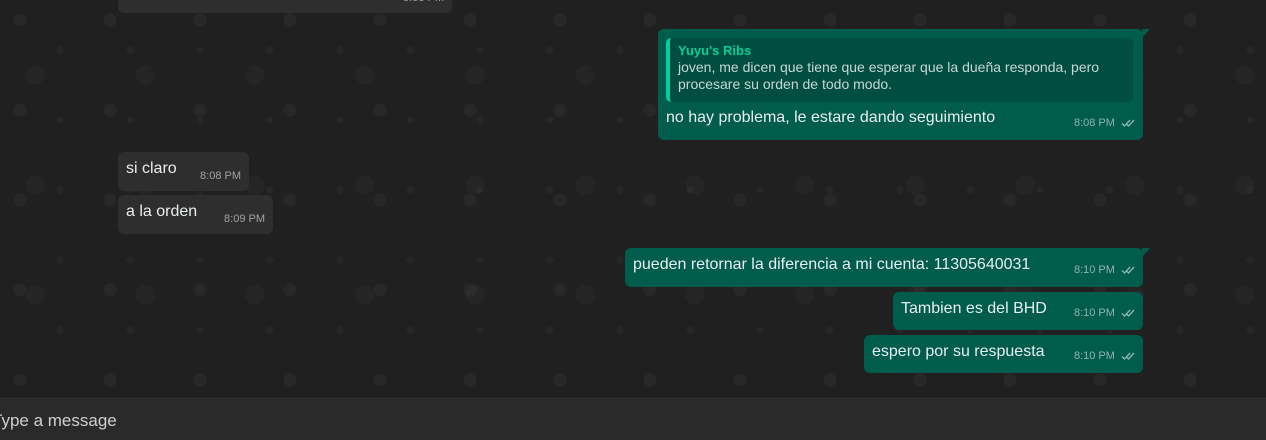 This screenshot has height=440, width=1266. I want to click on message-outgoing: Tambien es del BHD 8:10 PM, so click(1018, 311).